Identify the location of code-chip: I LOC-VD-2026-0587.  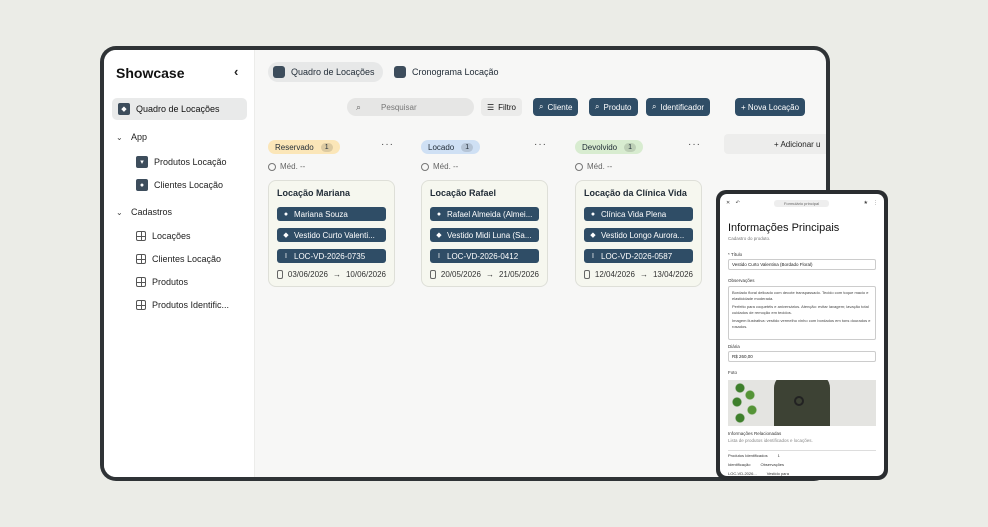
(638, 256).